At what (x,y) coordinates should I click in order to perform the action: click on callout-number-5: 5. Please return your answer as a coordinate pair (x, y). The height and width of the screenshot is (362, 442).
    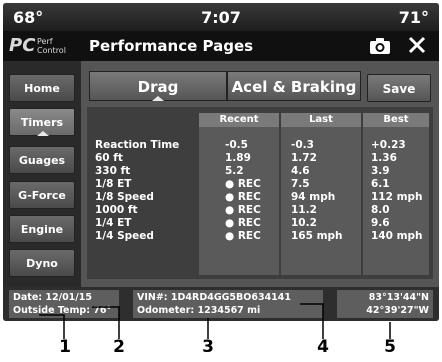
    Looking at the image, I should click on (390, 347).